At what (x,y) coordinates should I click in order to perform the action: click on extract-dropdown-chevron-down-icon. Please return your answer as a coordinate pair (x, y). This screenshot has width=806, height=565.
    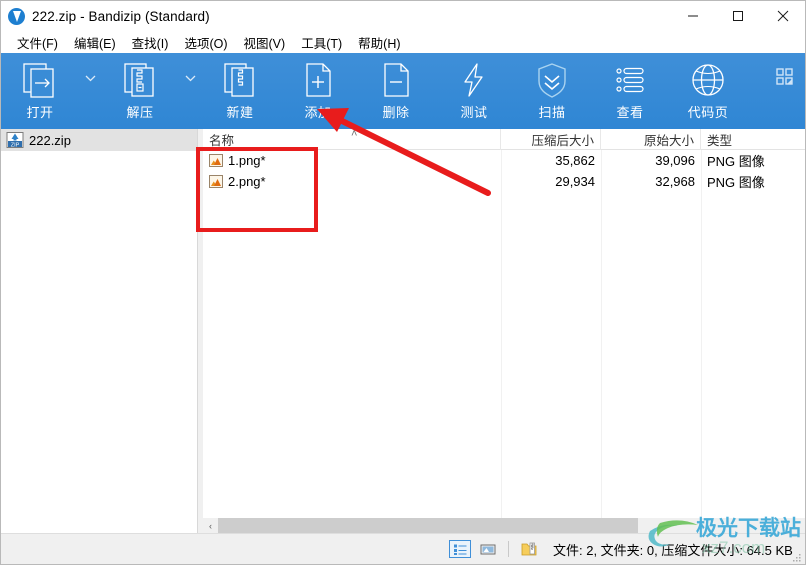
    Looking at the image, I should click on (190, 91).